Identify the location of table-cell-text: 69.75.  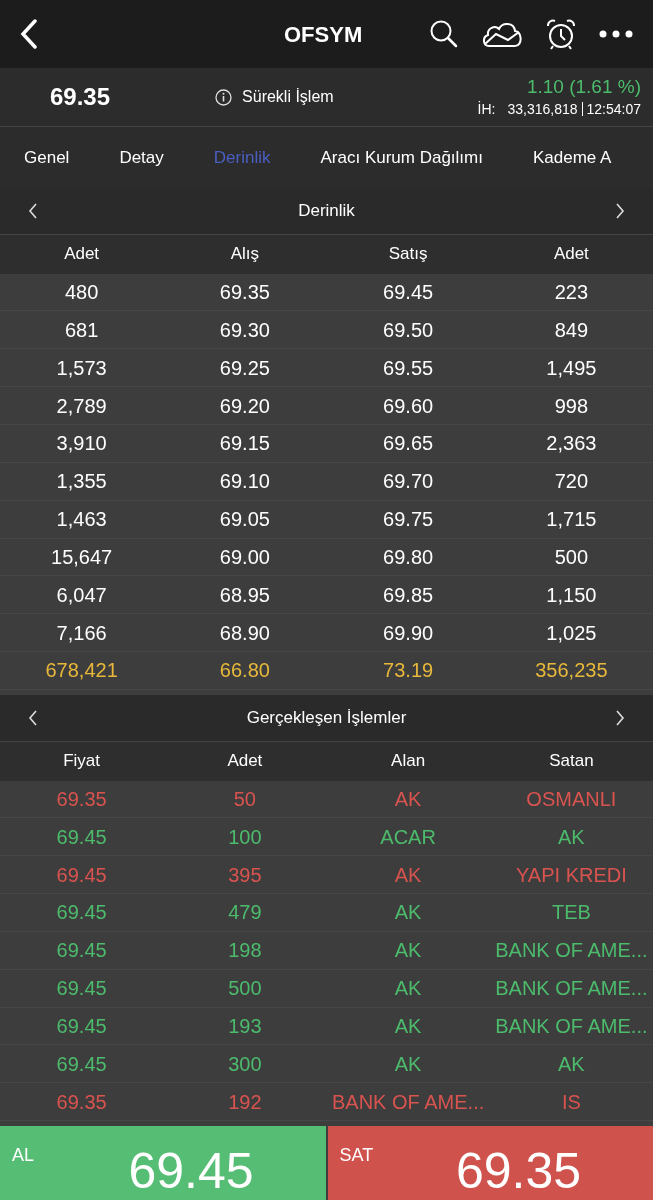
(408, 520).